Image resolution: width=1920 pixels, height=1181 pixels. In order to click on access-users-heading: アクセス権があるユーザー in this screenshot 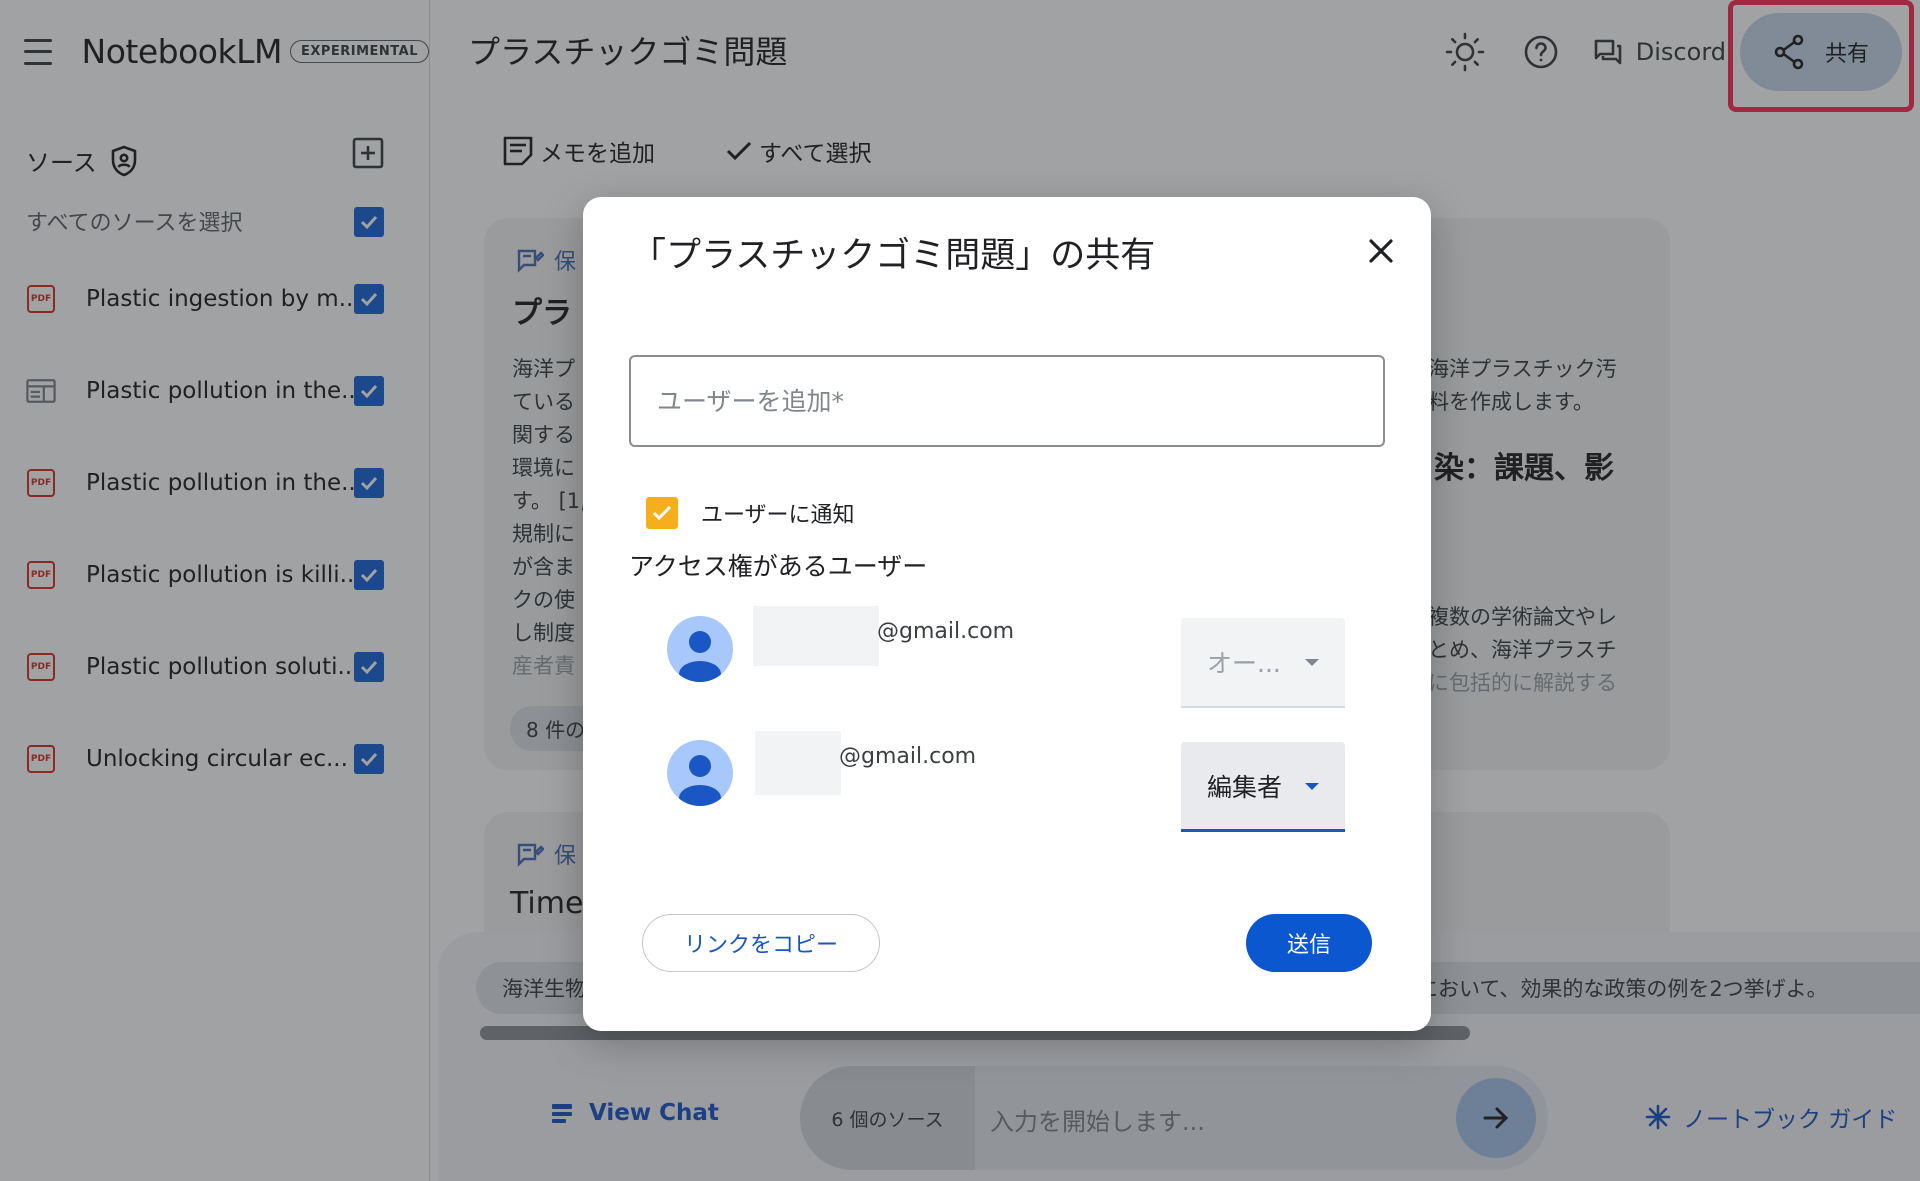, I will do `click(778, 566)`.